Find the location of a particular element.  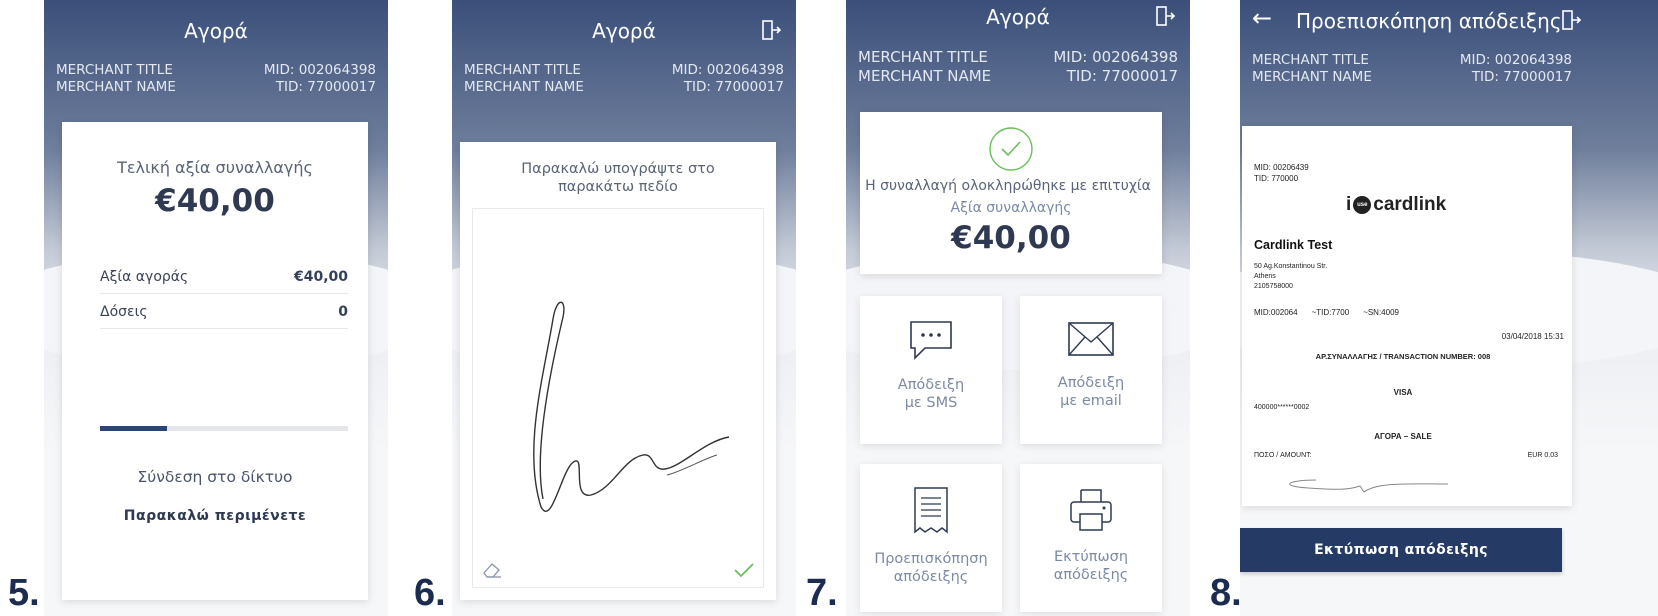

success-check-icon is located at coordinates (1011, 149).